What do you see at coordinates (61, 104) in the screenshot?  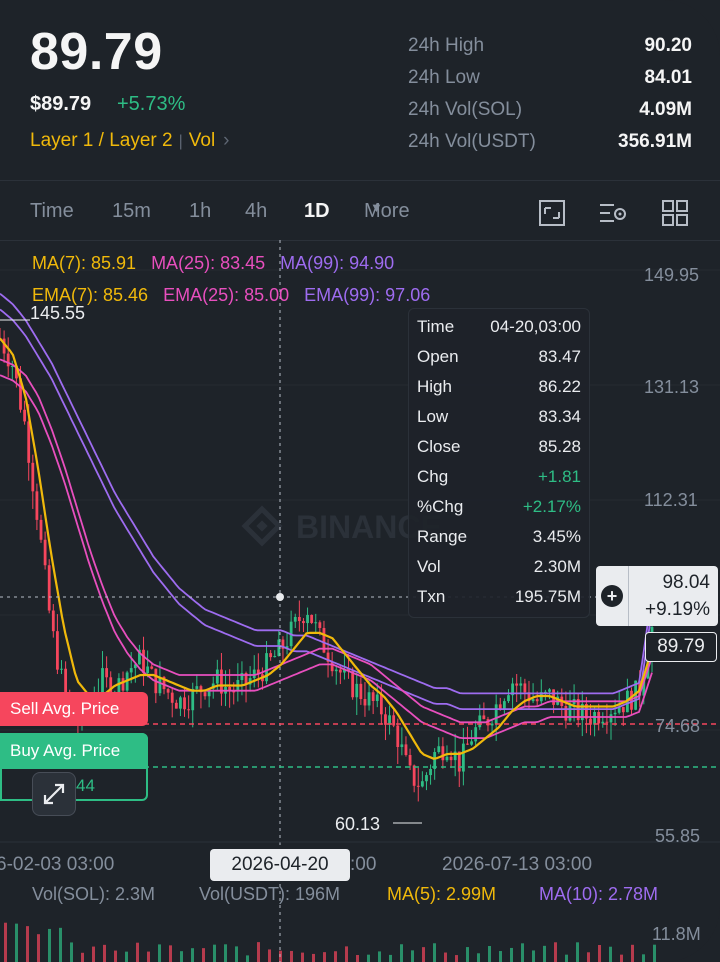 I see `price-usd: $89.79` at bounding box center [61, 104].